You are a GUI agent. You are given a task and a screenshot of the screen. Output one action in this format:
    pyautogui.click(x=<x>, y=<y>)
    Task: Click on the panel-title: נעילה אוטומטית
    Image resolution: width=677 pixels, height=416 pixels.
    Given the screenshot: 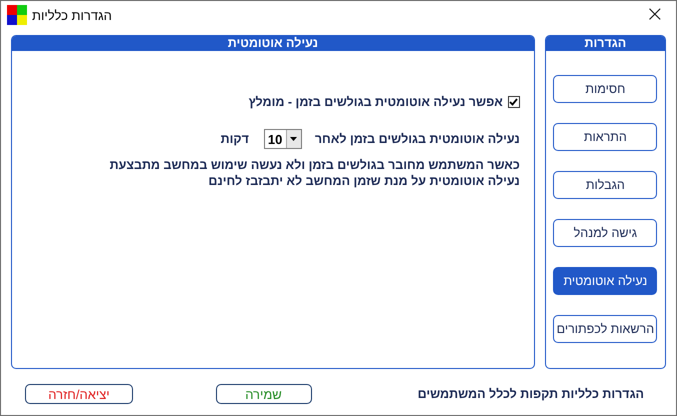 What is the action you would take?
    pyautogui.click(x=273, y=43)
    